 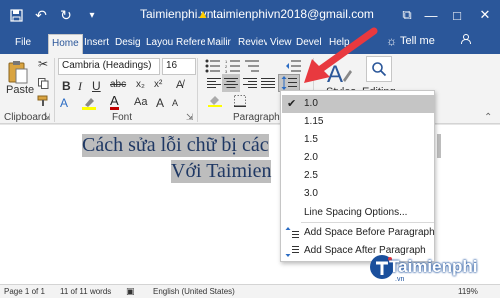 What do you see at coordinates (292, 232) in the screenshot?
I see `space-before-icon` at bounding box center [292, 232].